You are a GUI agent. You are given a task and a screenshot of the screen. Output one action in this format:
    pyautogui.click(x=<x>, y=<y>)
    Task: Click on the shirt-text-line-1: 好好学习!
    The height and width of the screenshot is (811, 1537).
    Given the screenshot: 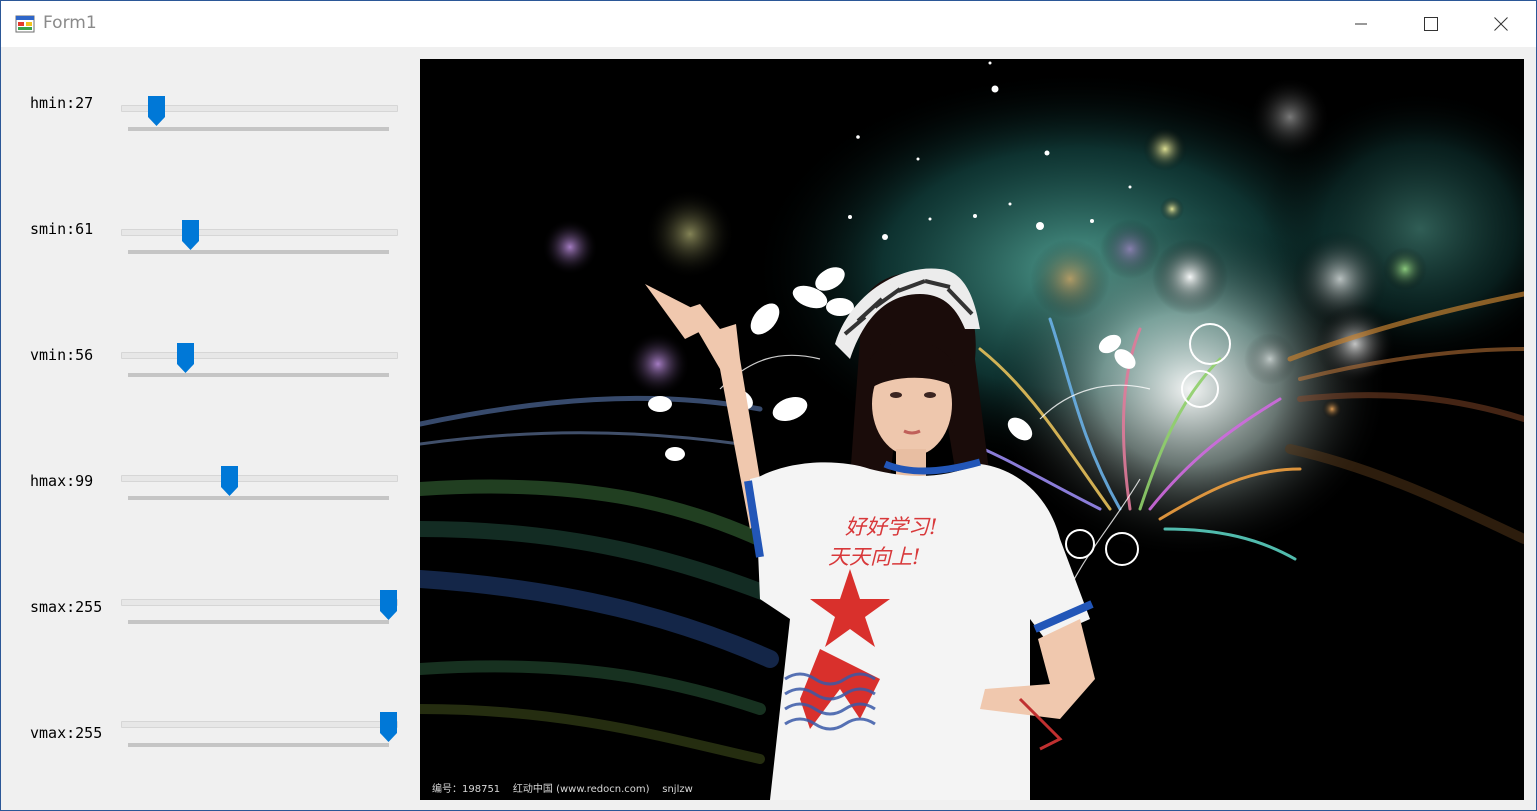 What is the action you would take?
    pyautogui.click(x=891, y=527)
    